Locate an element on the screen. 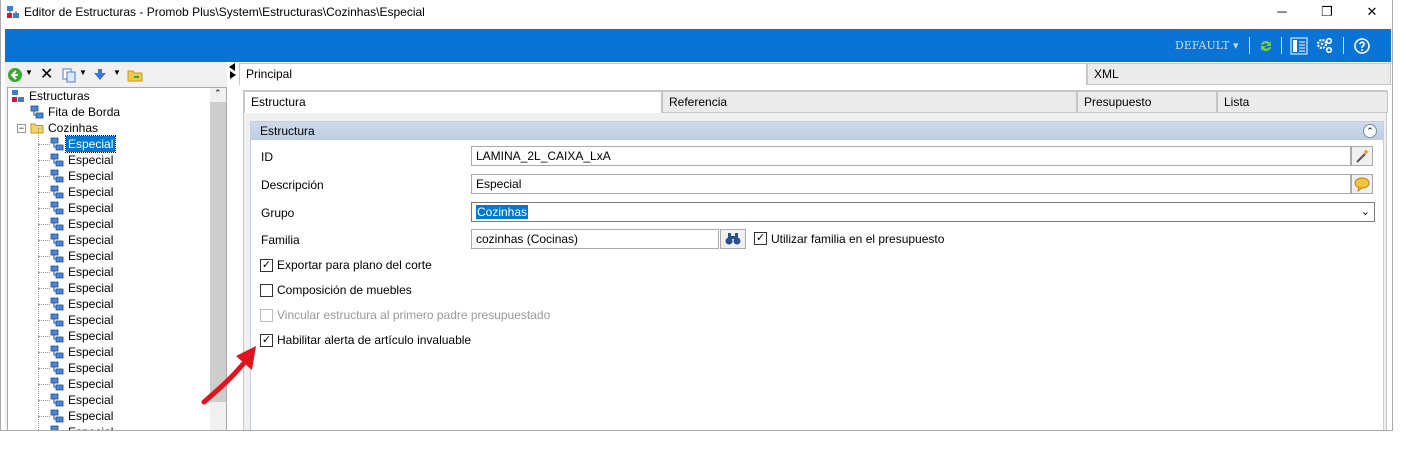 The width and height of the screenshot is (1416, 462). binoculars-icon is located at coordinates (733, 239).